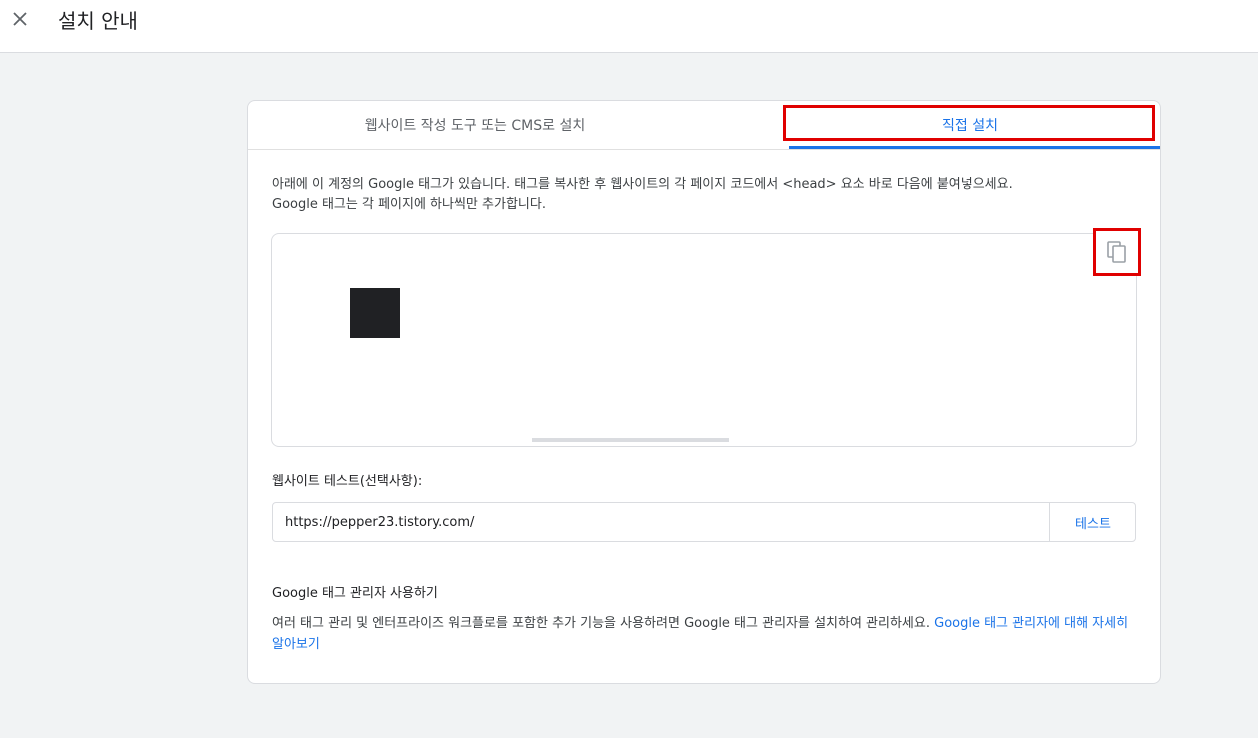 The height and width of the screenshot is (738, 1258). I want to click on tab-cms-install: 웹사이트 작성 도구 또는 CMS로 설치, so click(475, 125).